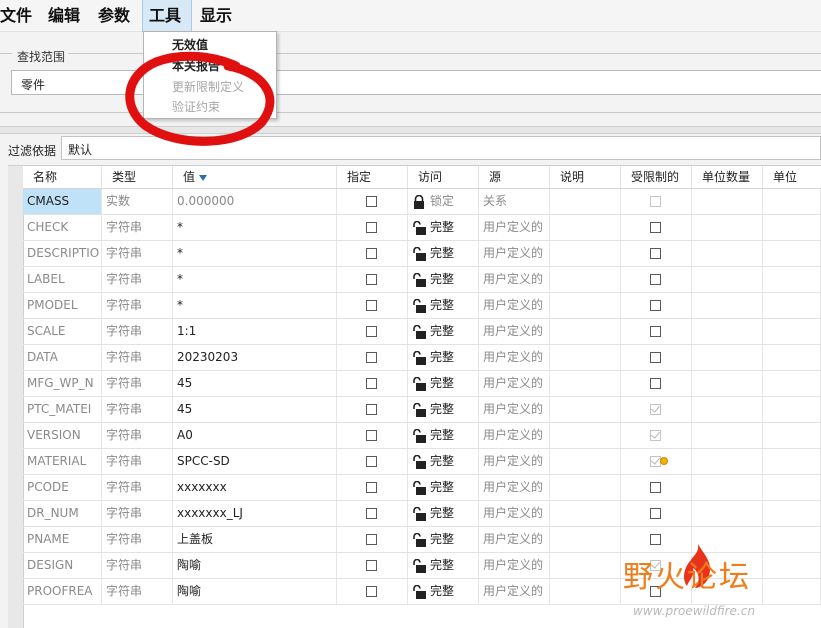 The height and width of the screenshot is (628, 821). I want to click on table-row: DATA 字符串 20230203 完整 用户定义的, so click(422, 358).